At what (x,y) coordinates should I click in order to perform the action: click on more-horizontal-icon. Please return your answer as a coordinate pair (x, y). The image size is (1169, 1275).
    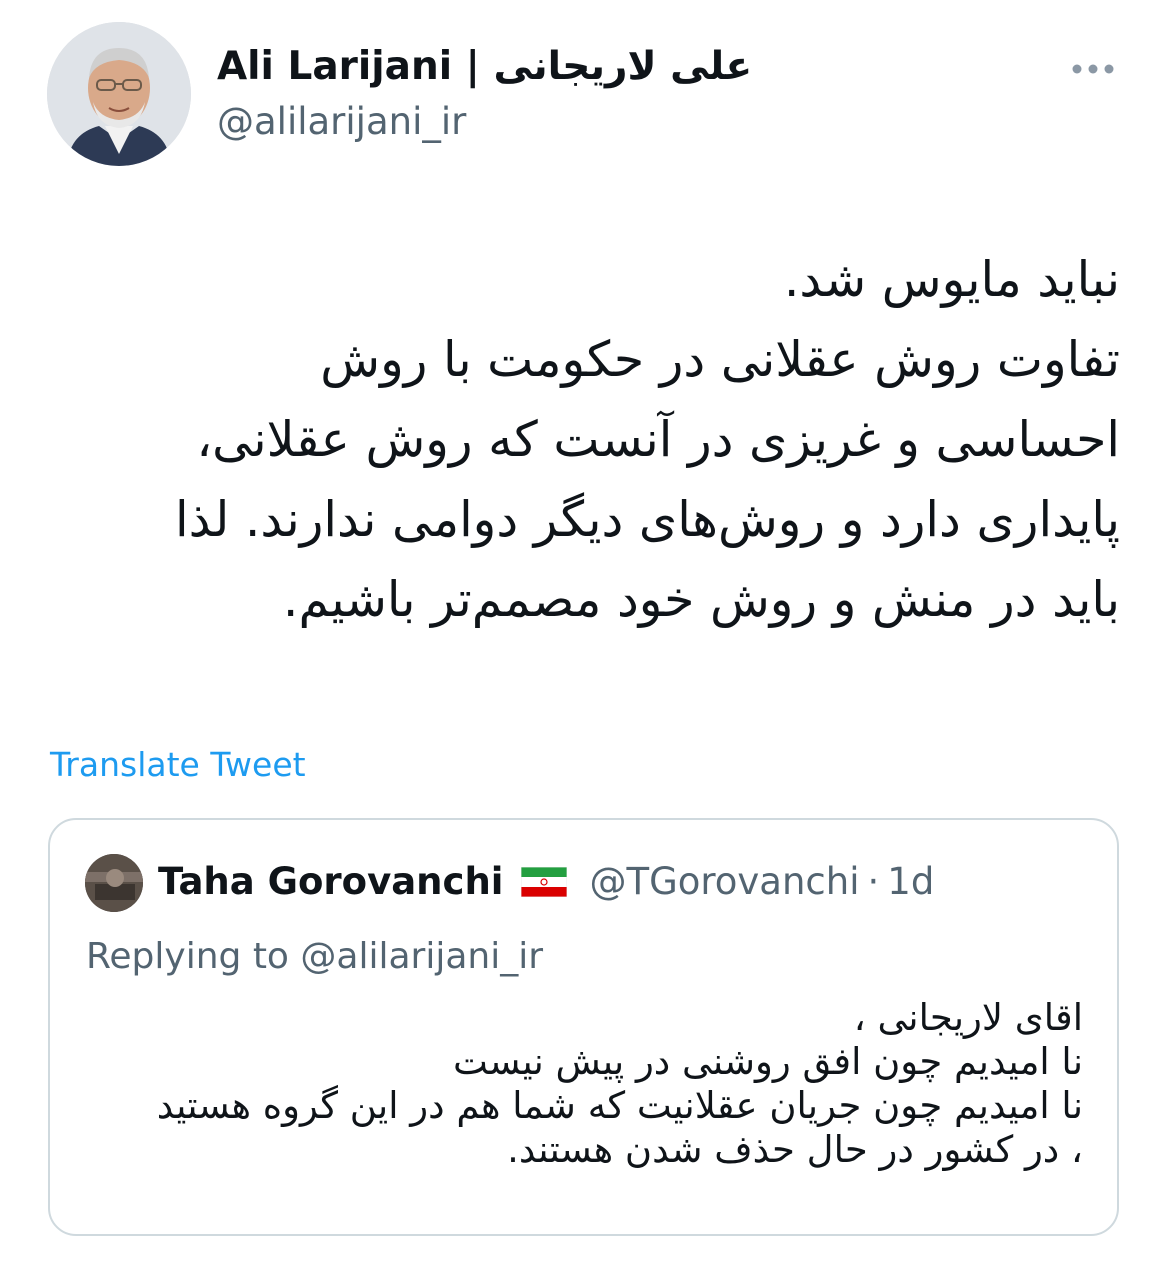
    Looking at the image, I should click on (1093, 69).